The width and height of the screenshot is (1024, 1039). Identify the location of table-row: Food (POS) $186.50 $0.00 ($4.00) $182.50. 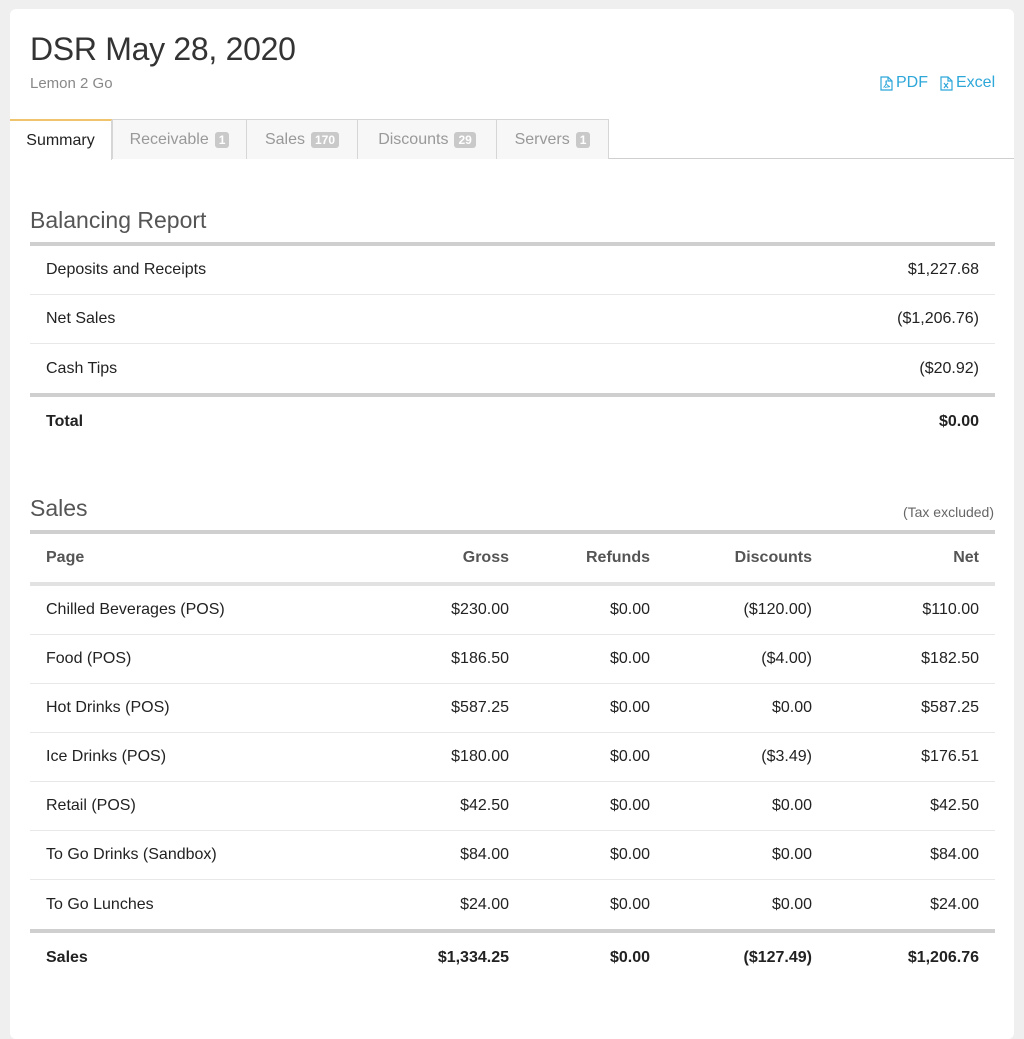
(512, 659).